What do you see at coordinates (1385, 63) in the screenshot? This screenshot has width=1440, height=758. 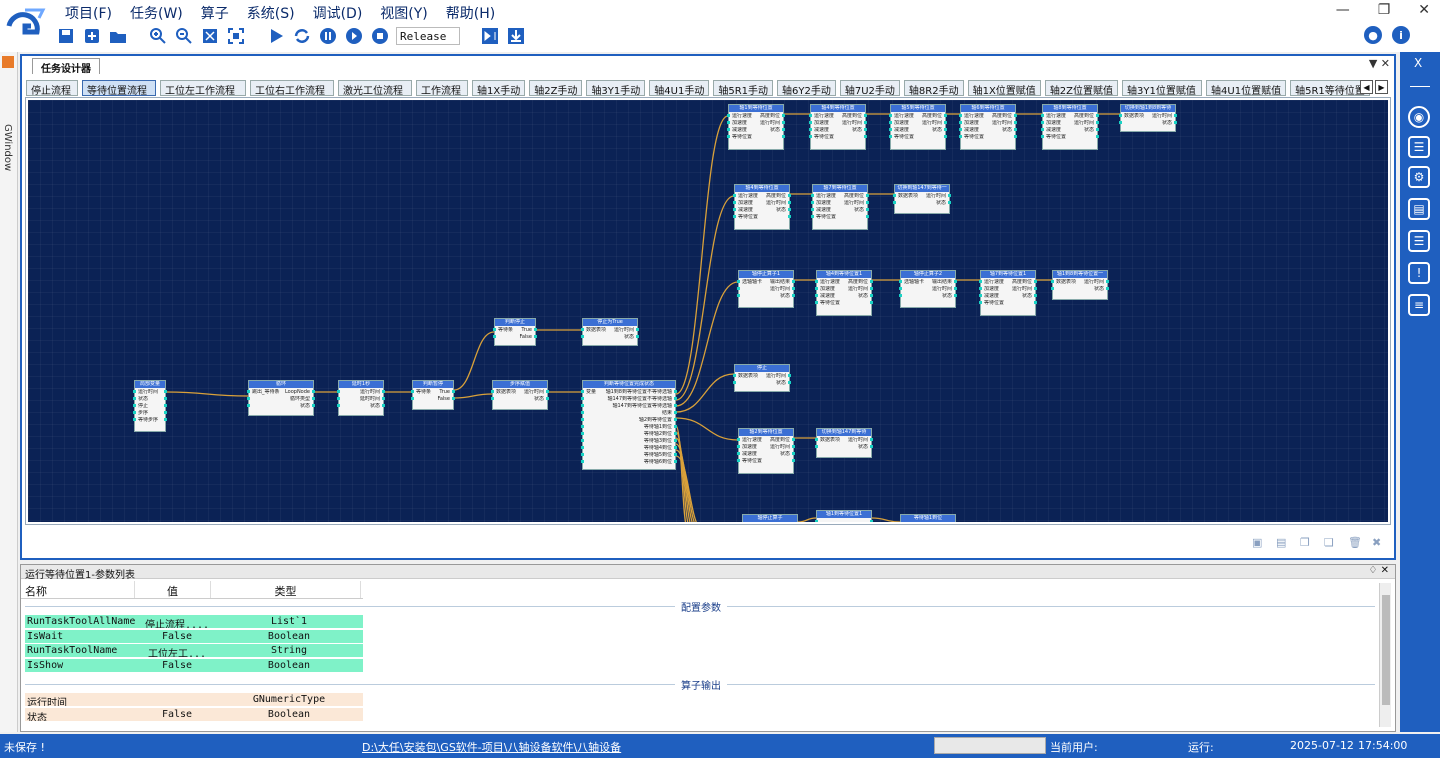 I see `panel-close-icon: ✕` at bounding box center [1385, 63].